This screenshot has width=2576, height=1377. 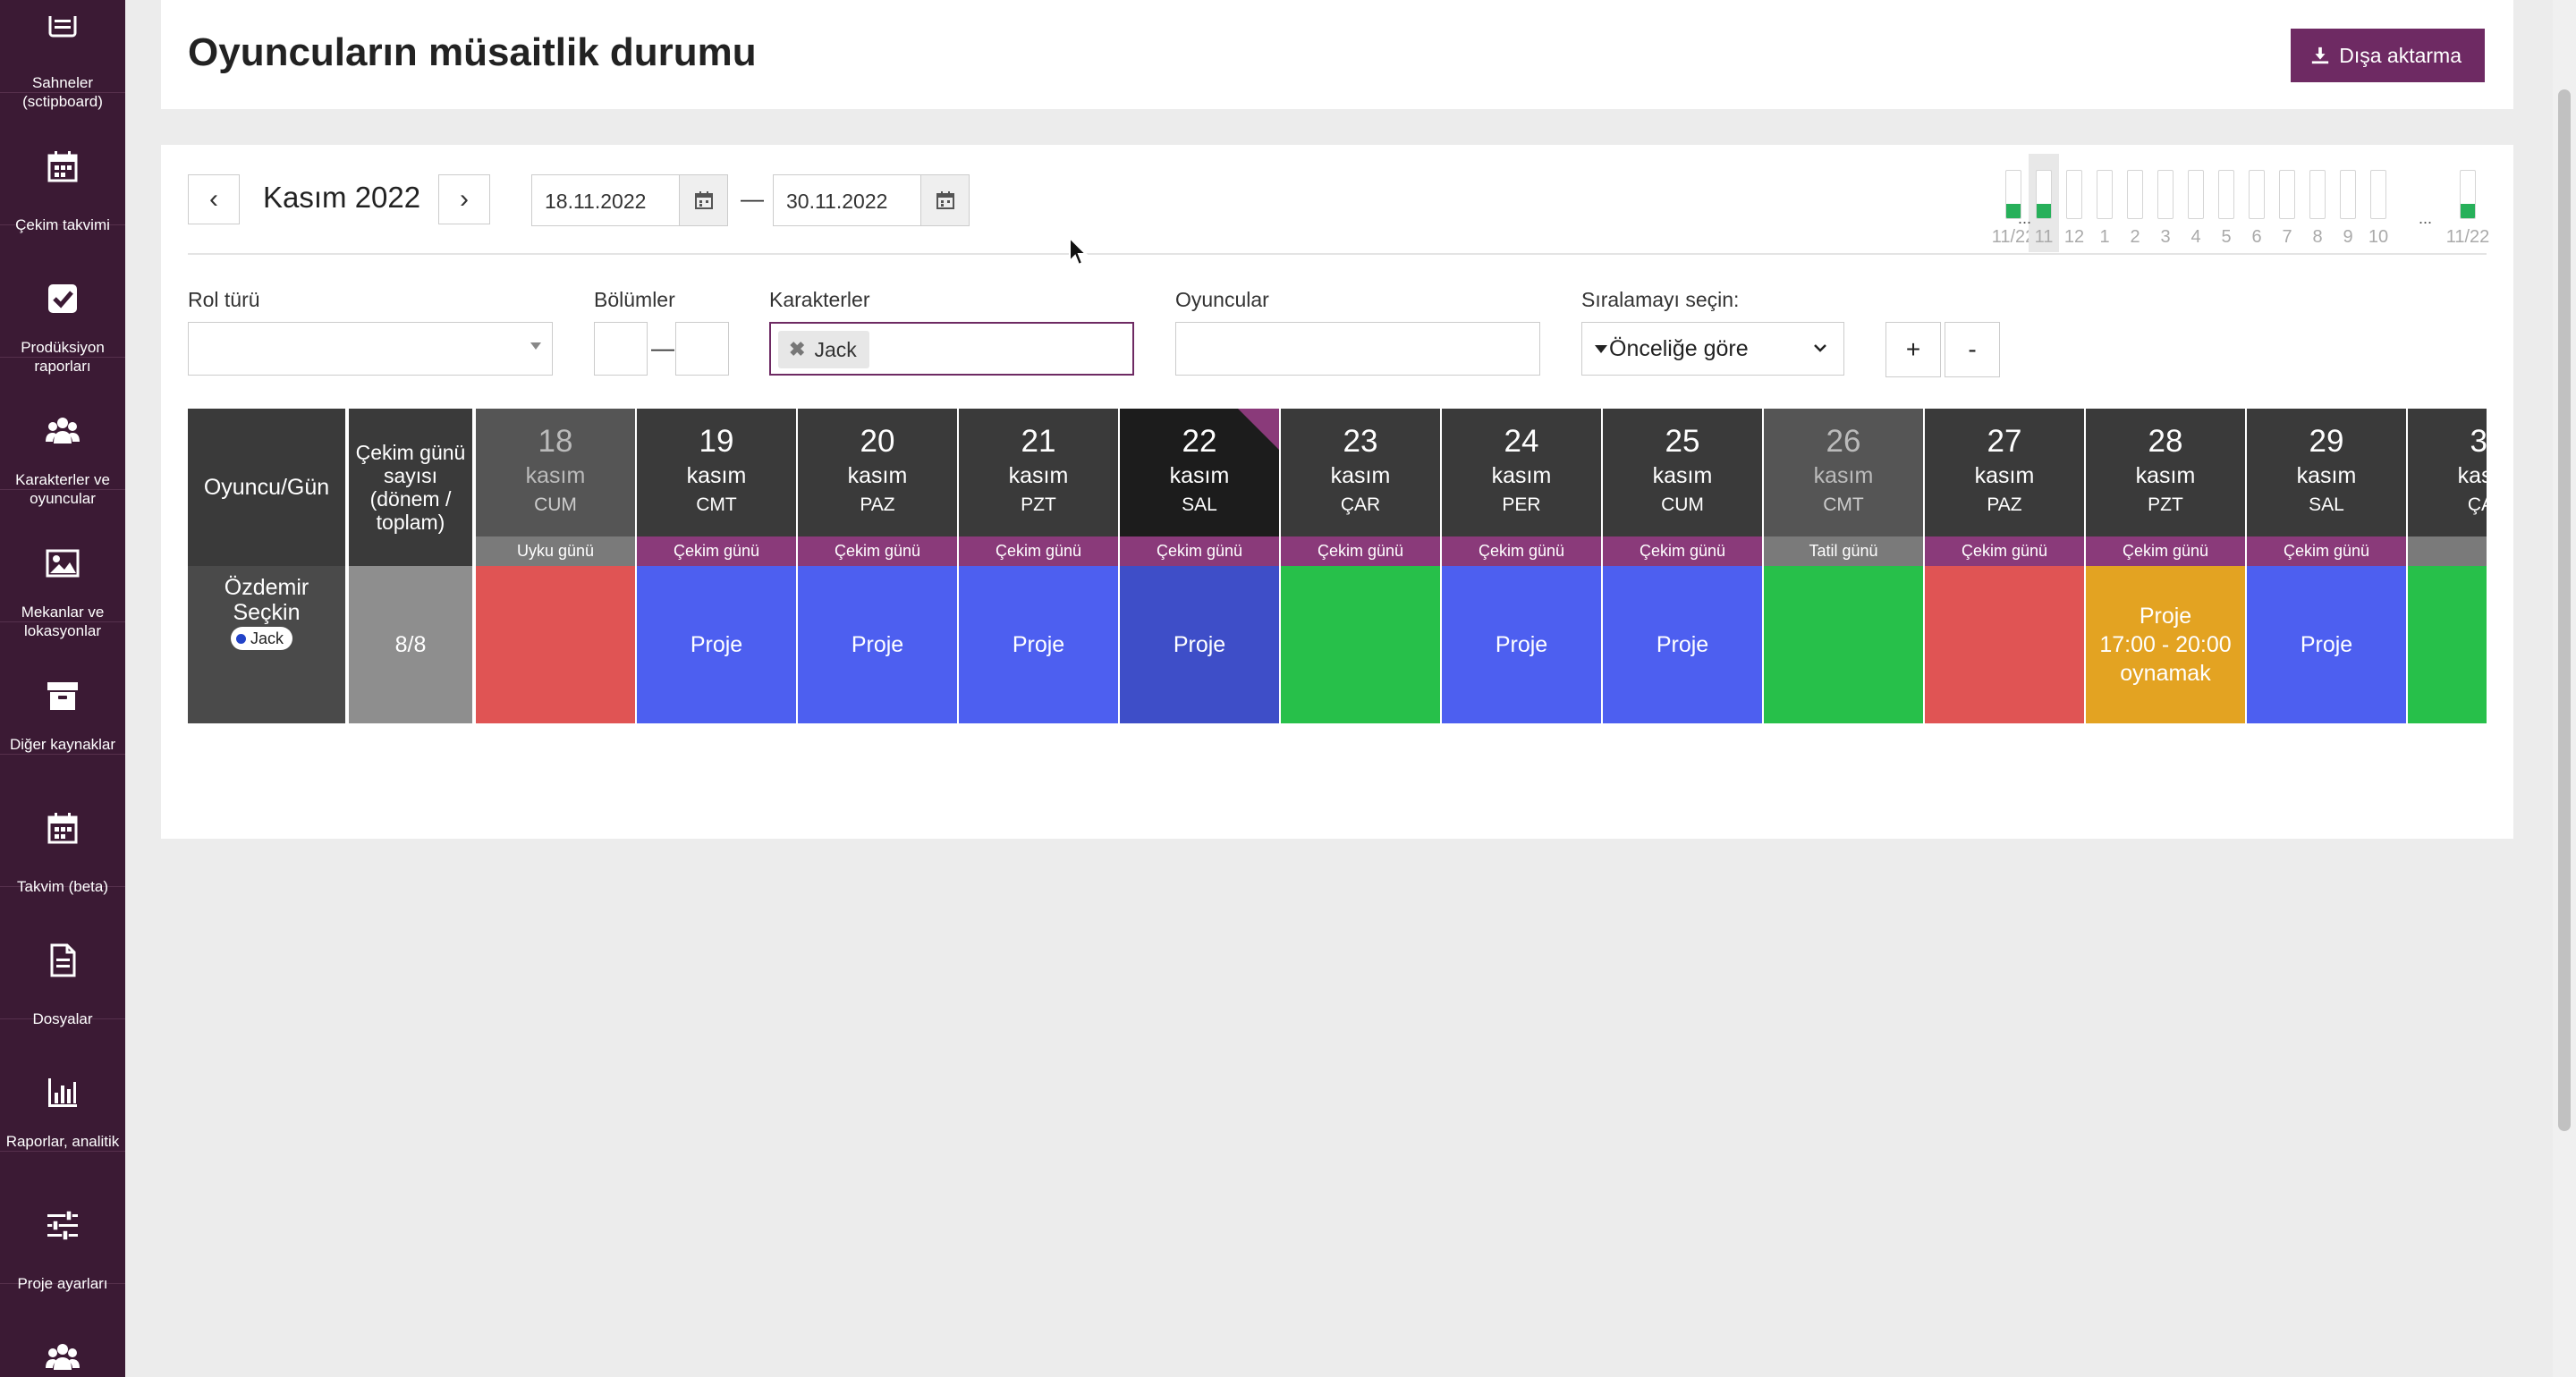 I want to click on day-header: 29 kasım SAL, so click(x=2327, y=472).